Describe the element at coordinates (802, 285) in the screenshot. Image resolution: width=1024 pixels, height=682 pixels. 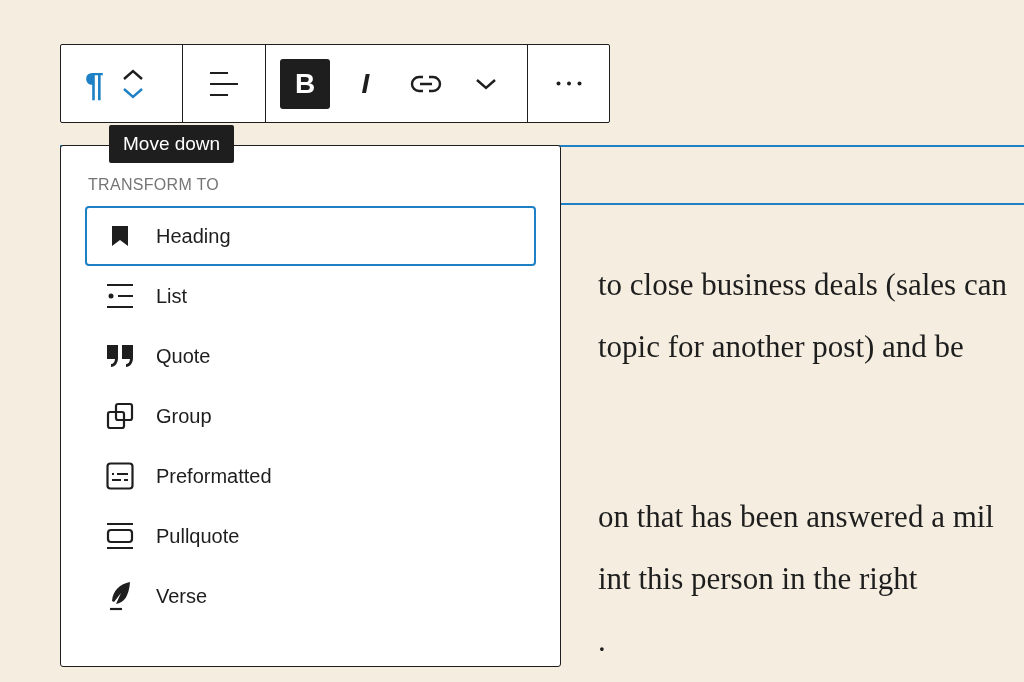
I see `paragraph-text: to close business deals (sales can` at that location.